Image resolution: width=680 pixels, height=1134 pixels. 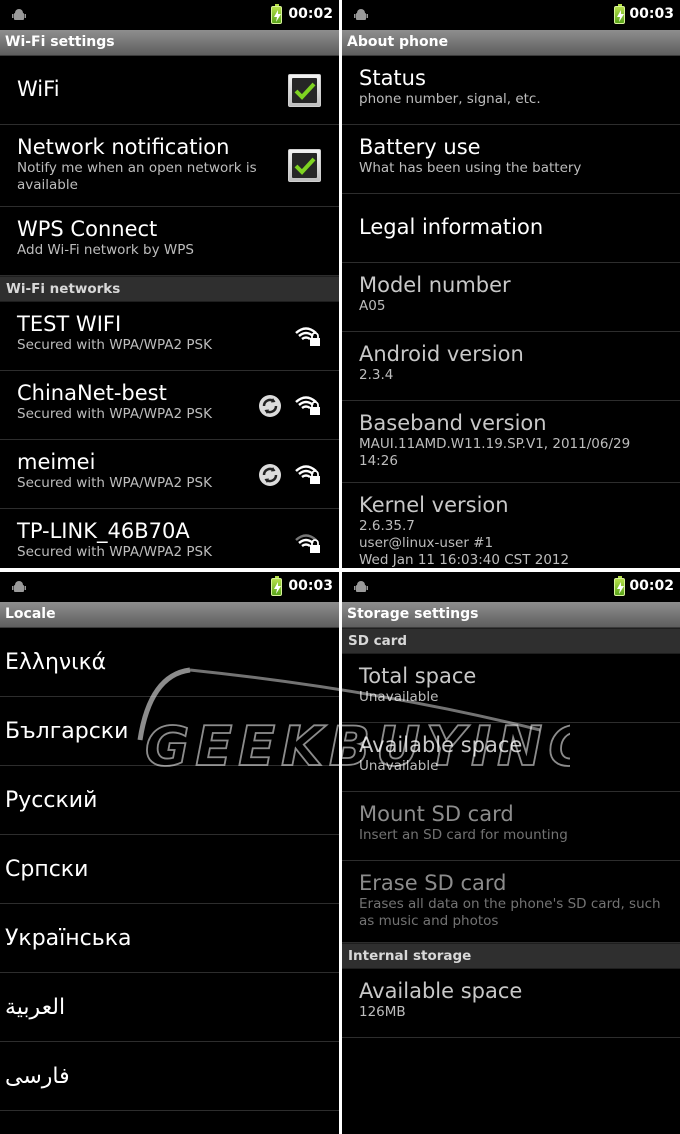 I want to click on screen-title: Storage settings, so click(x=511, y=615).